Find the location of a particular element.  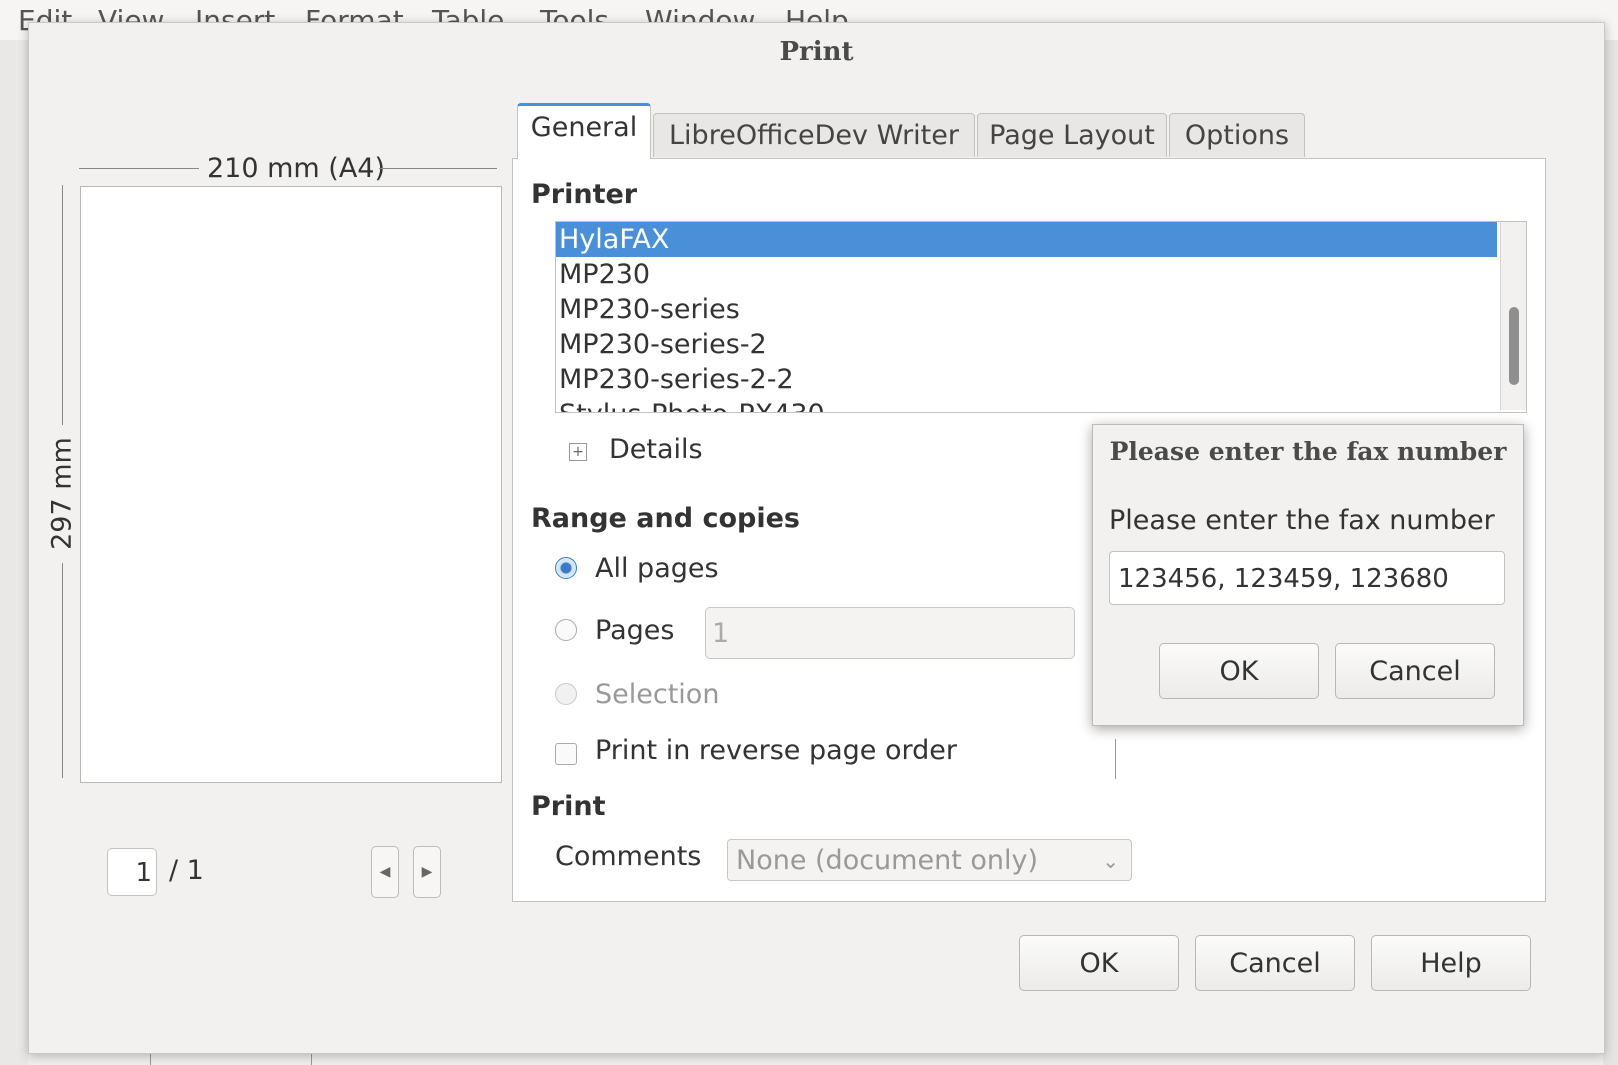

details-label: Details is located at coordinates (656, 449).